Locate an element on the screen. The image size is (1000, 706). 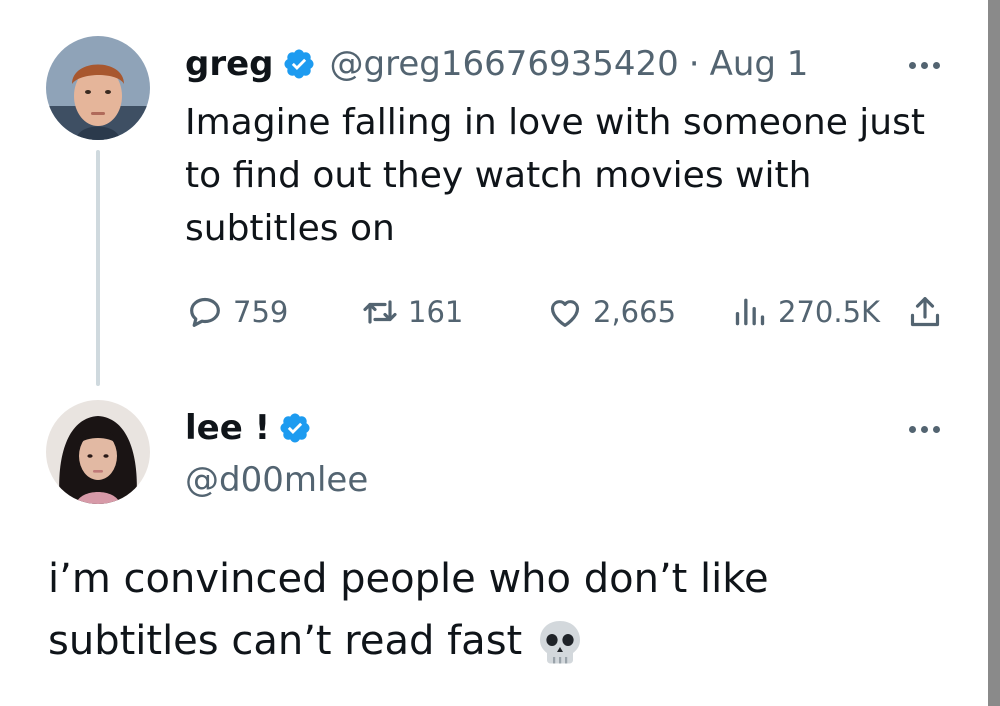
skull-emoji-icon is located at coordinates (560, 643).